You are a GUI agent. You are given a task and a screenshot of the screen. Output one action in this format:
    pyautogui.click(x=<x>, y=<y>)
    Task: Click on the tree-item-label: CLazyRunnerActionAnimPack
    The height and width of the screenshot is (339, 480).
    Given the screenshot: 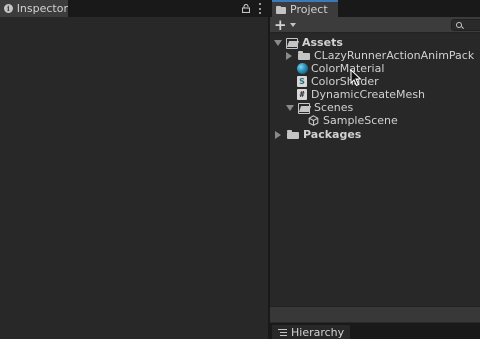 What is the action you would take?
    pyautogui.click(x=394, y=55)
    